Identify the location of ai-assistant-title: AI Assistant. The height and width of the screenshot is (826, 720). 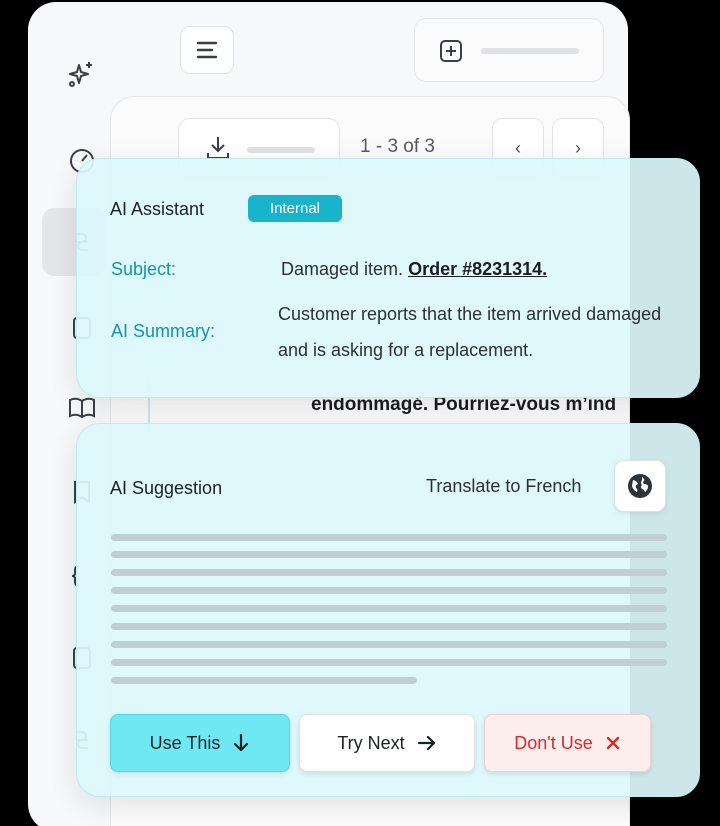
(157, 209).